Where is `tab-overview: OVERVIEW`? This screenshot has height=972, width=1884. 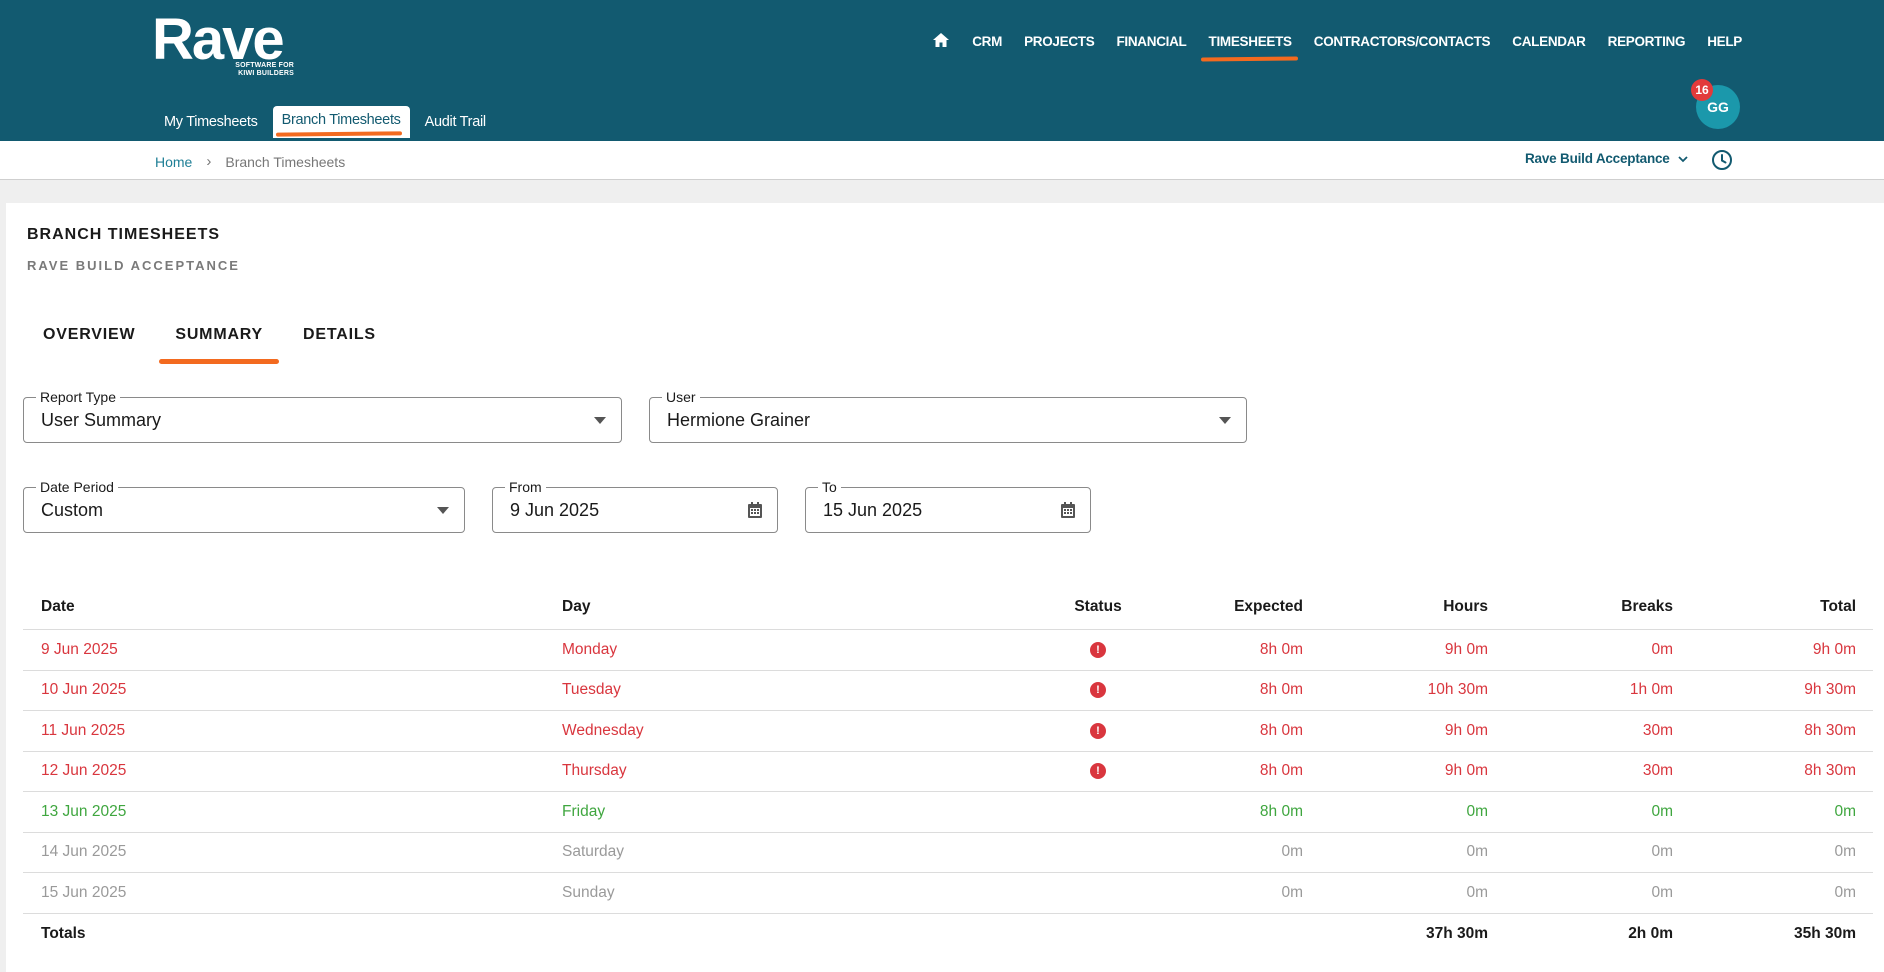
tab-overview: OVERVIEW is located at coordinates (89, 337).